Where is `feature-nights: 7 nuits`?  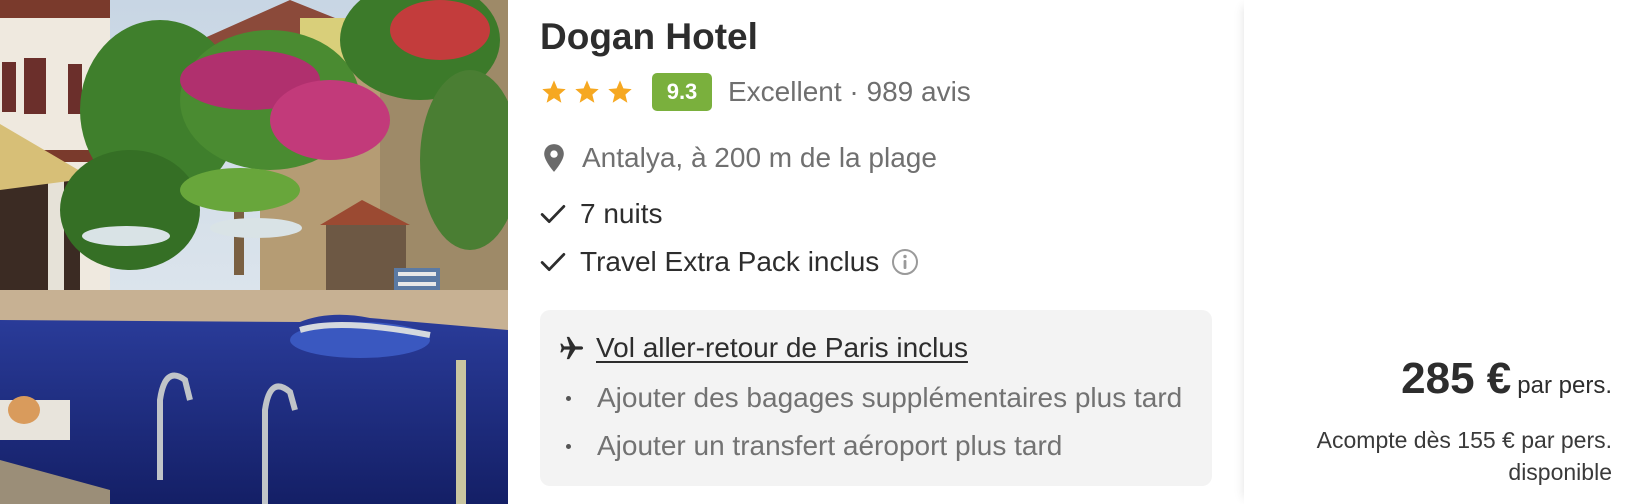 feature-nights: 7 nuits is located at coordinates (601, 214).